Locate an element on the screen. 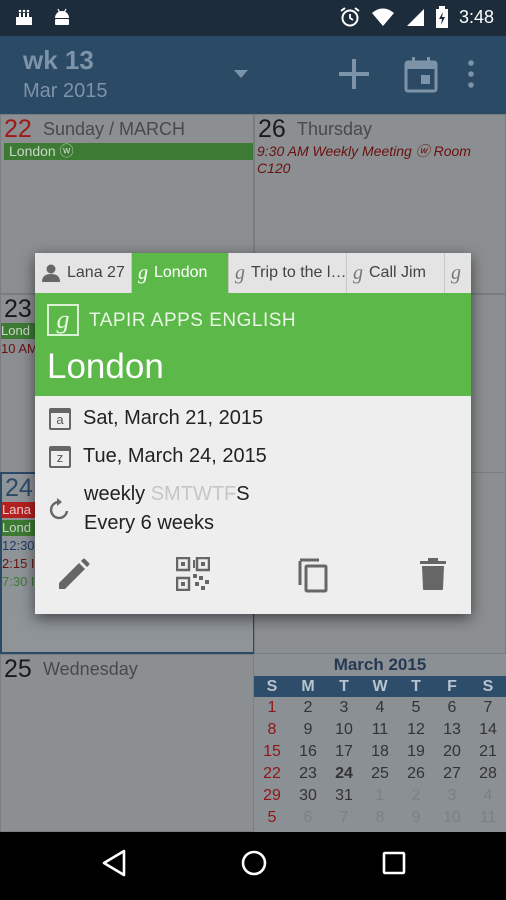  repeat-label: weekly is located at coordinates (115, 494).